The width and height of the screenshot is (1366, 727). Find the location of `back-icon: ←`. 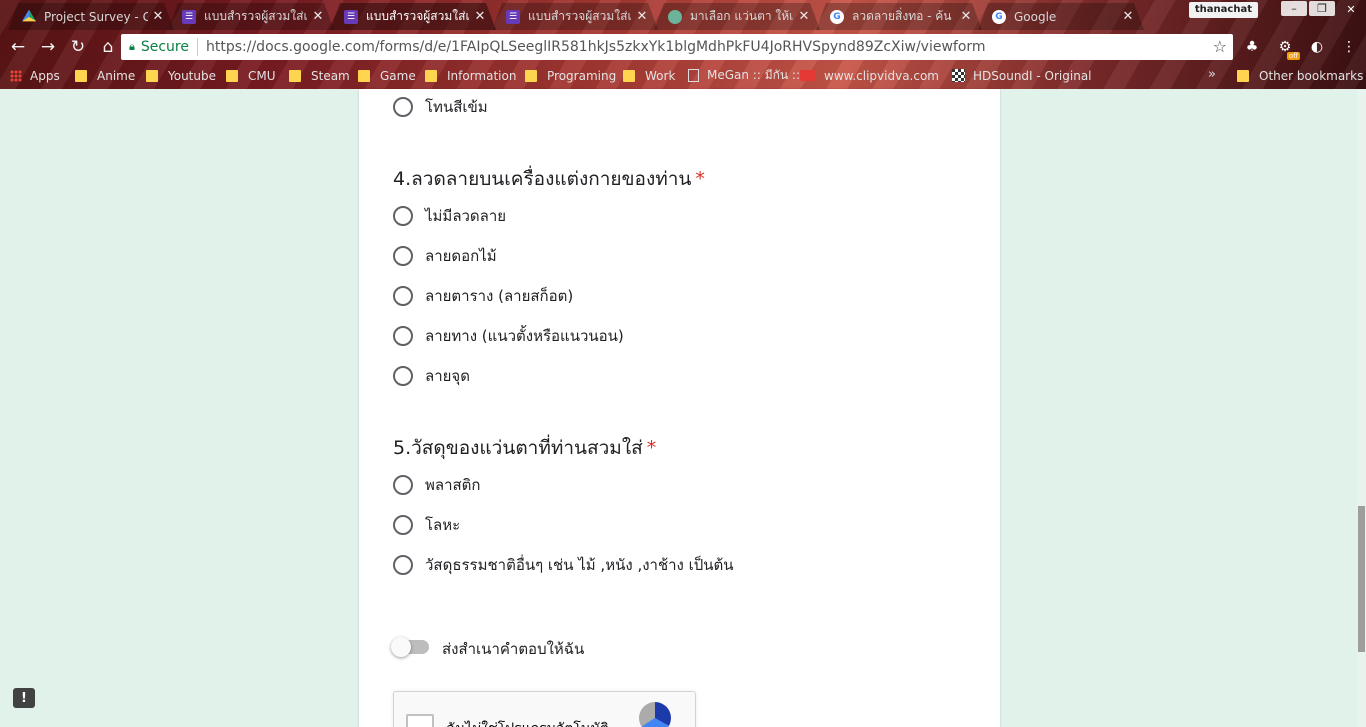

back-icon: ← is located at coordinates (18, 47).